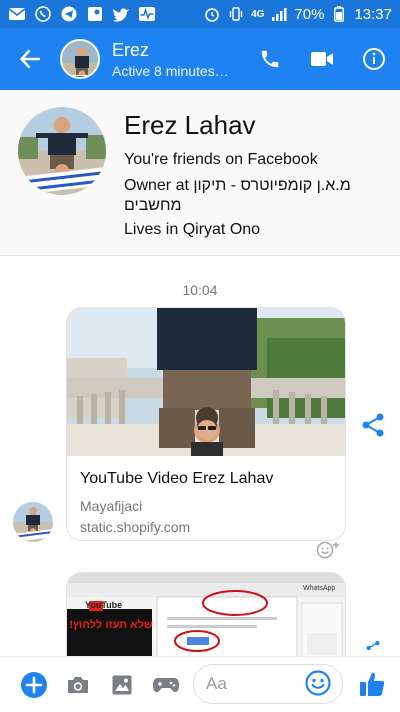 This screenshot has height=712, width=400. I want to click on notification-icons, so click(82, 14).